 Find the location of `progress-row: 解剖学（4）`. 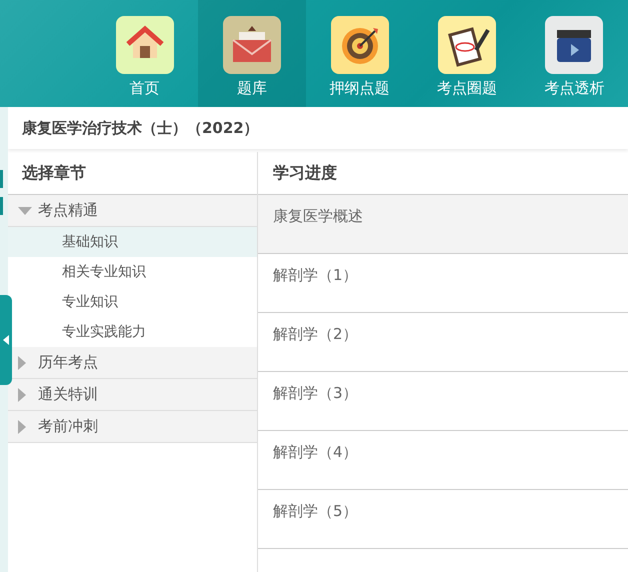

progress-row: 解剖学（4） is located at coordinates (443, 460).